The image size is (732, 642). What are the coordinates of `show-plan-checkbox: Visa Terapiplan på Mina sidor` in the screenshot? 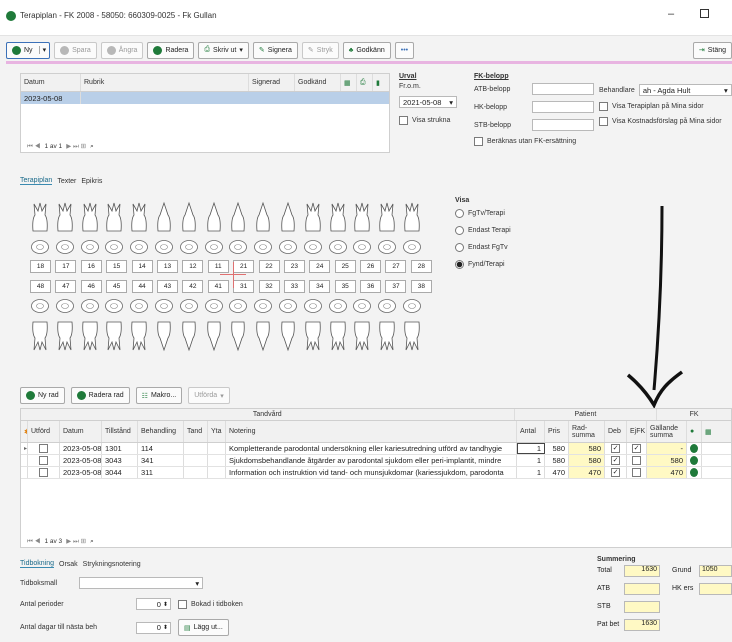 It's located at (665, 106).